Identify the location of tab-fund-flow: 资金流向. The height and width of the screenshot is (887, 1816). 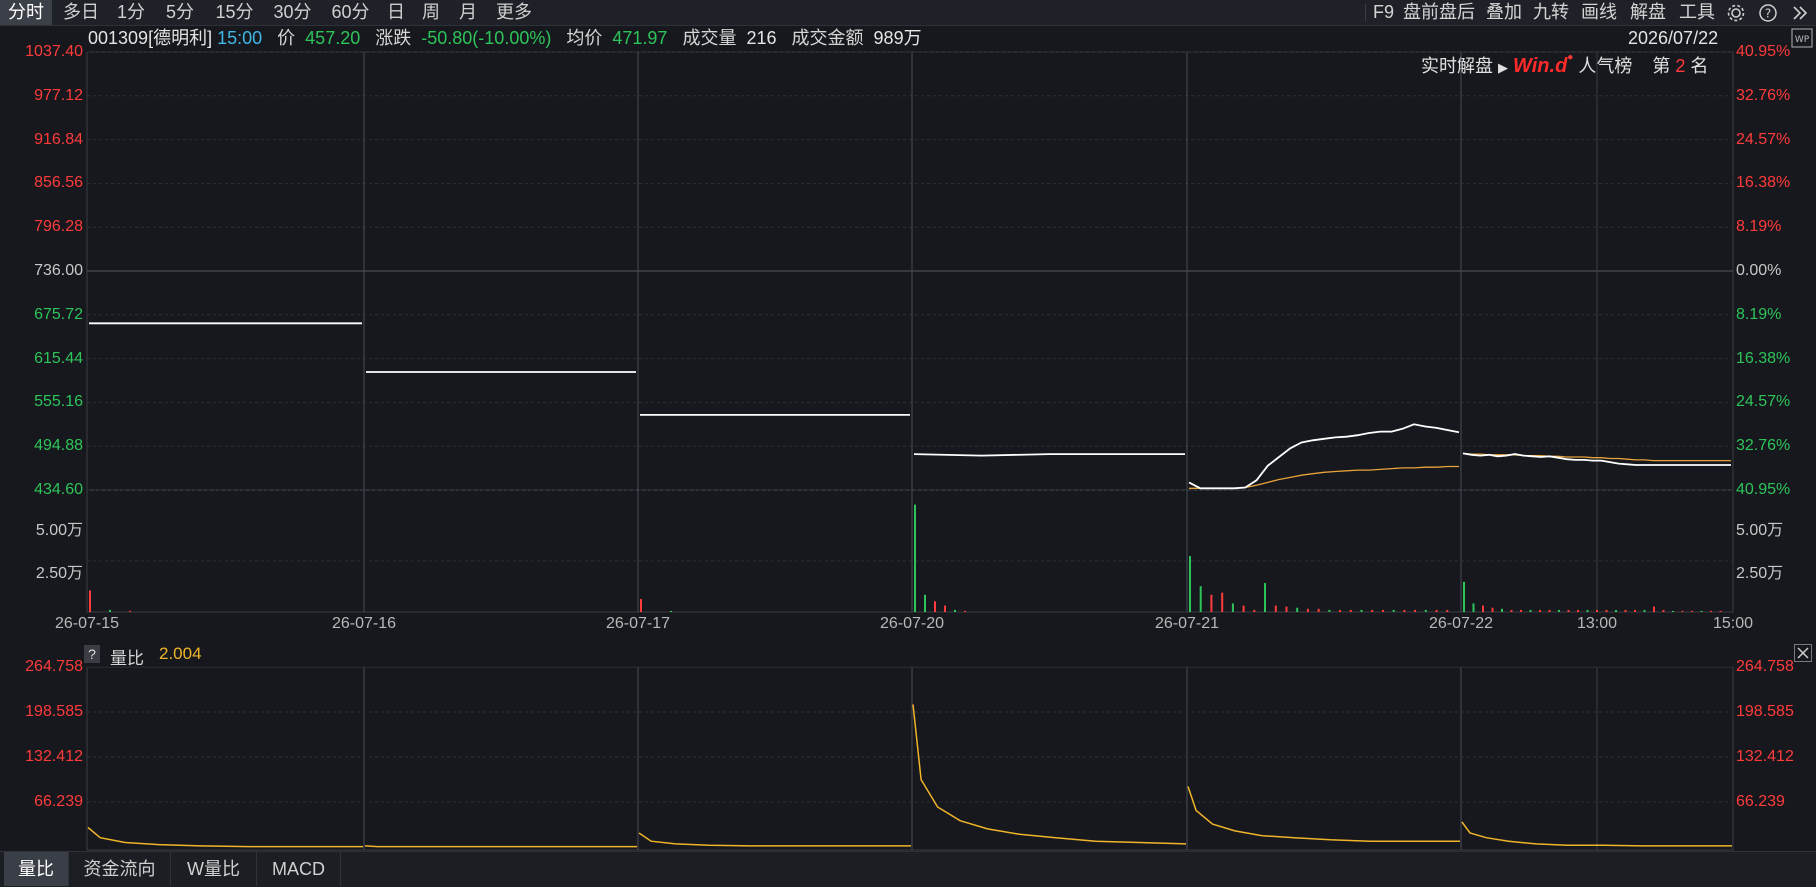
(120, 869).